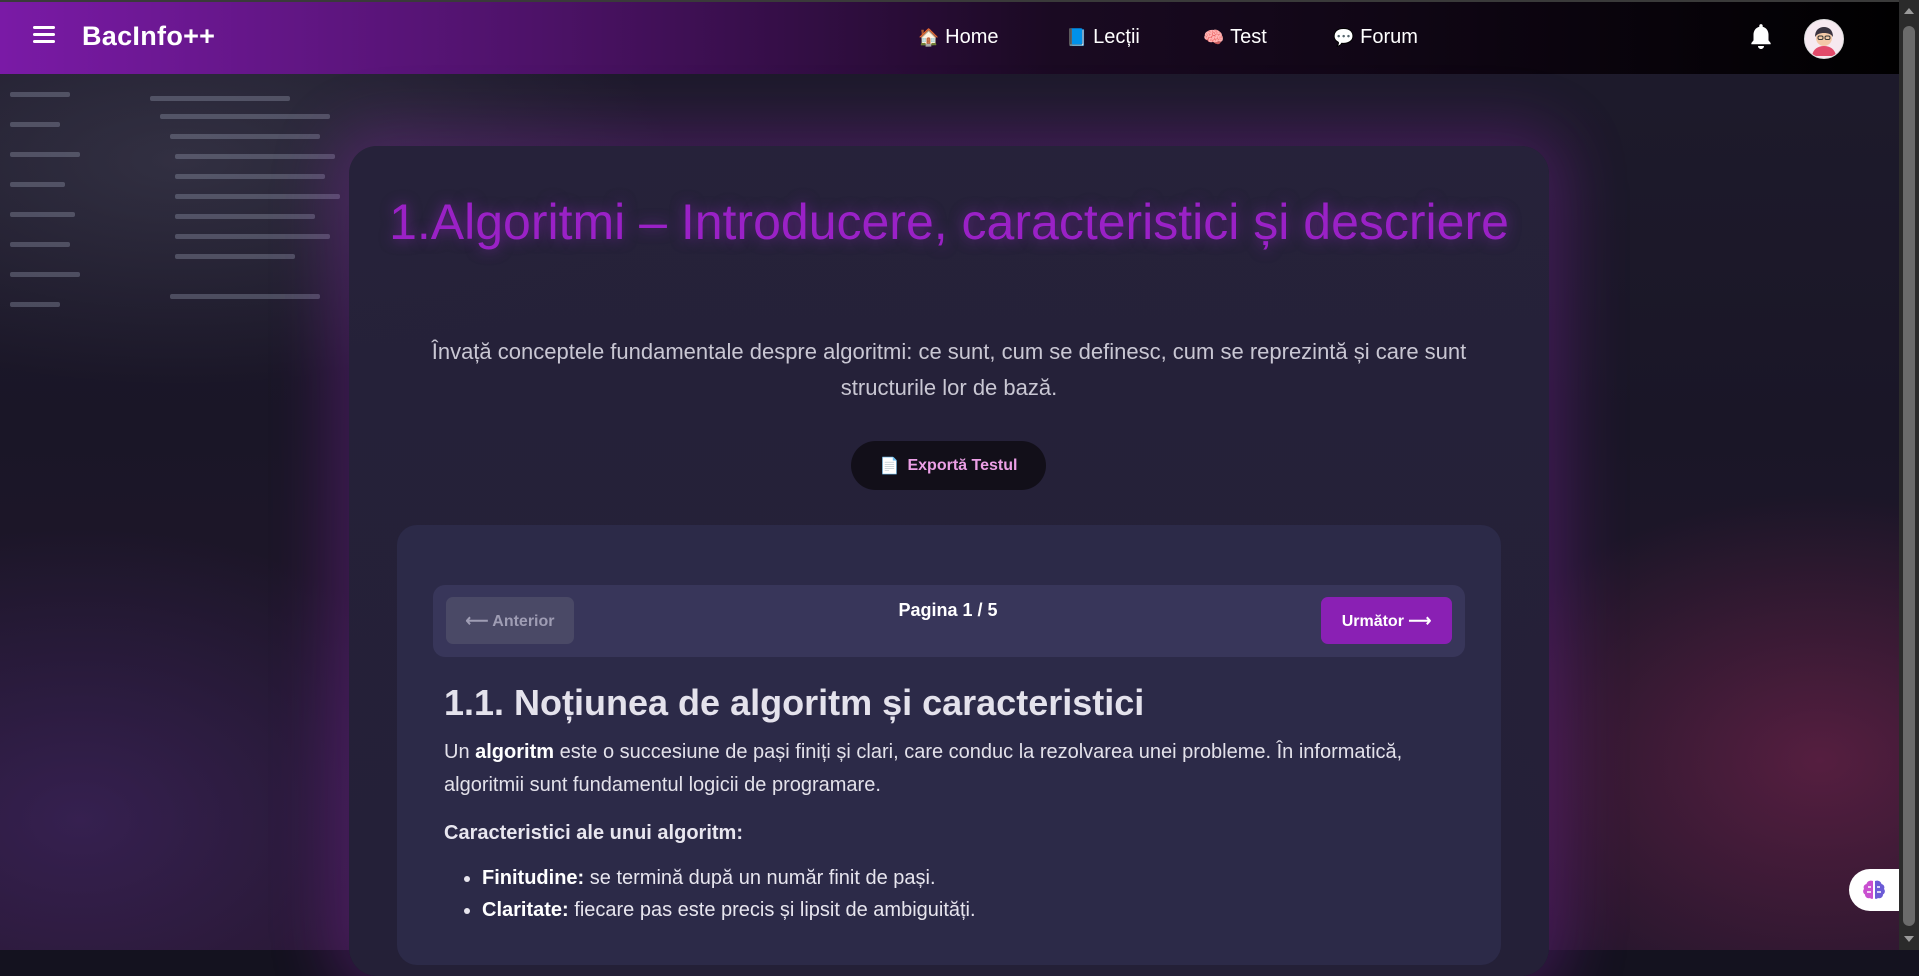  I want to click on nav-link-label: Test, so click(1248, 37).